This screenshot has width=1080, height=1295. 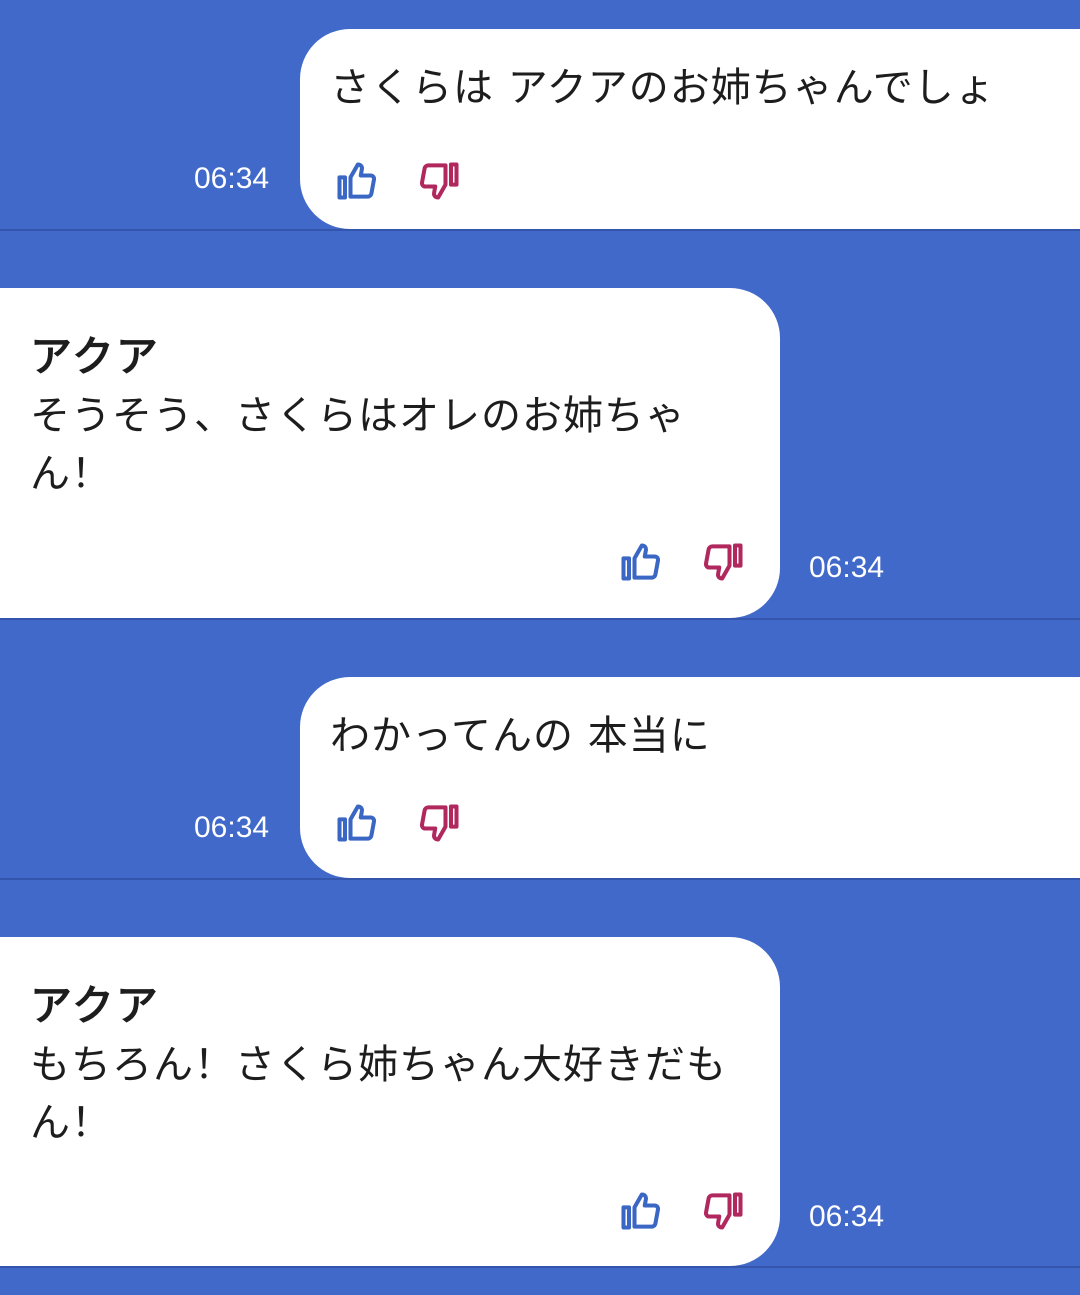 I want to click on message-text: わかってんの 本当に, so click(x=520, y=736).